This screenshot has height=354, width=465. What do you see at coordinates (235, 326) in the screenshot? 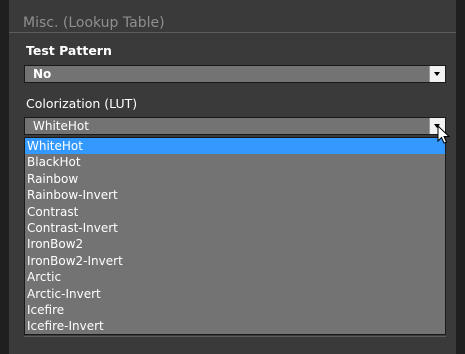
I see `colorization-option: Icefire-Invert` at bounding box center [235, 326].